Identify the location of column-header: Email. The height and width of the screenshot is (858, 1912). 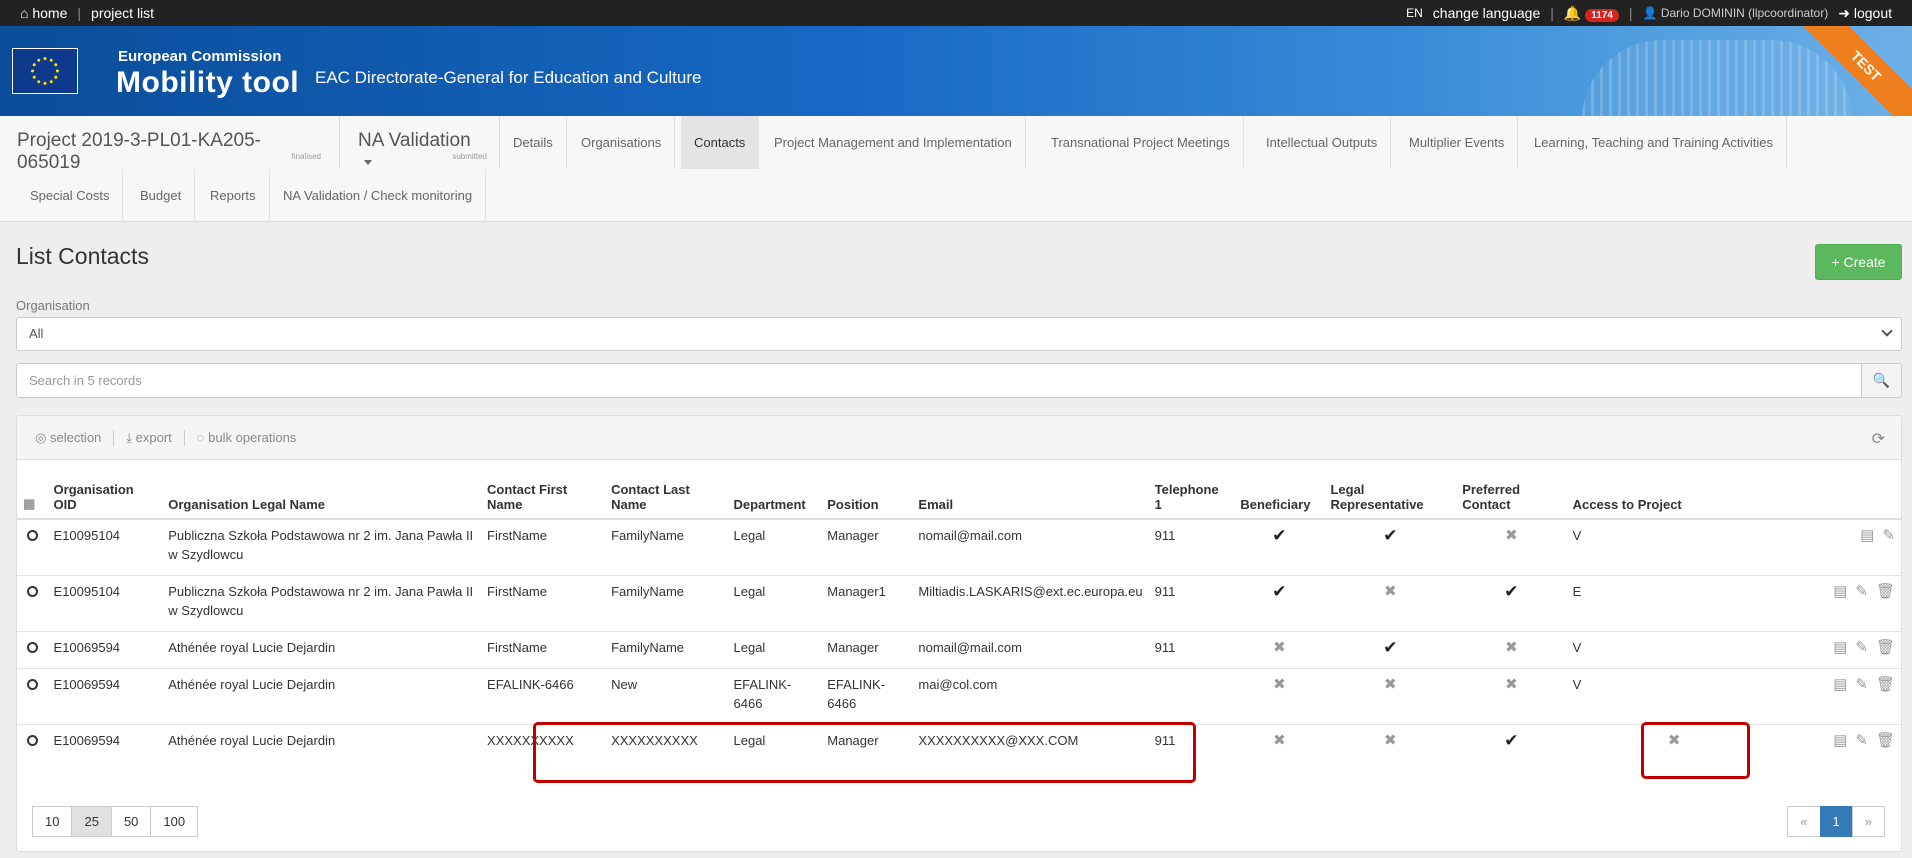
(1030, 490).